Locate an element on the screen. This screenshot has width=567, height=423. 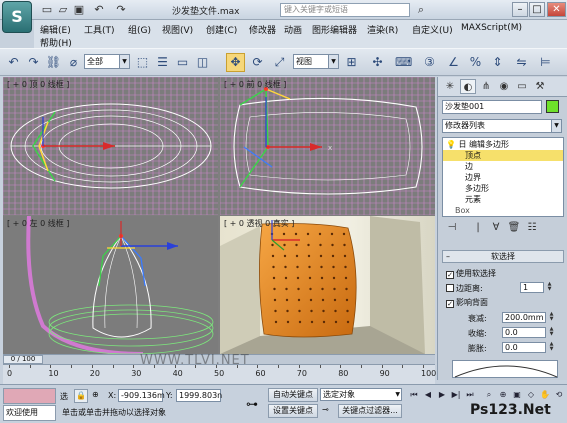
redo-toolbar-icon: ↷ is located at coordinates (33, 62).